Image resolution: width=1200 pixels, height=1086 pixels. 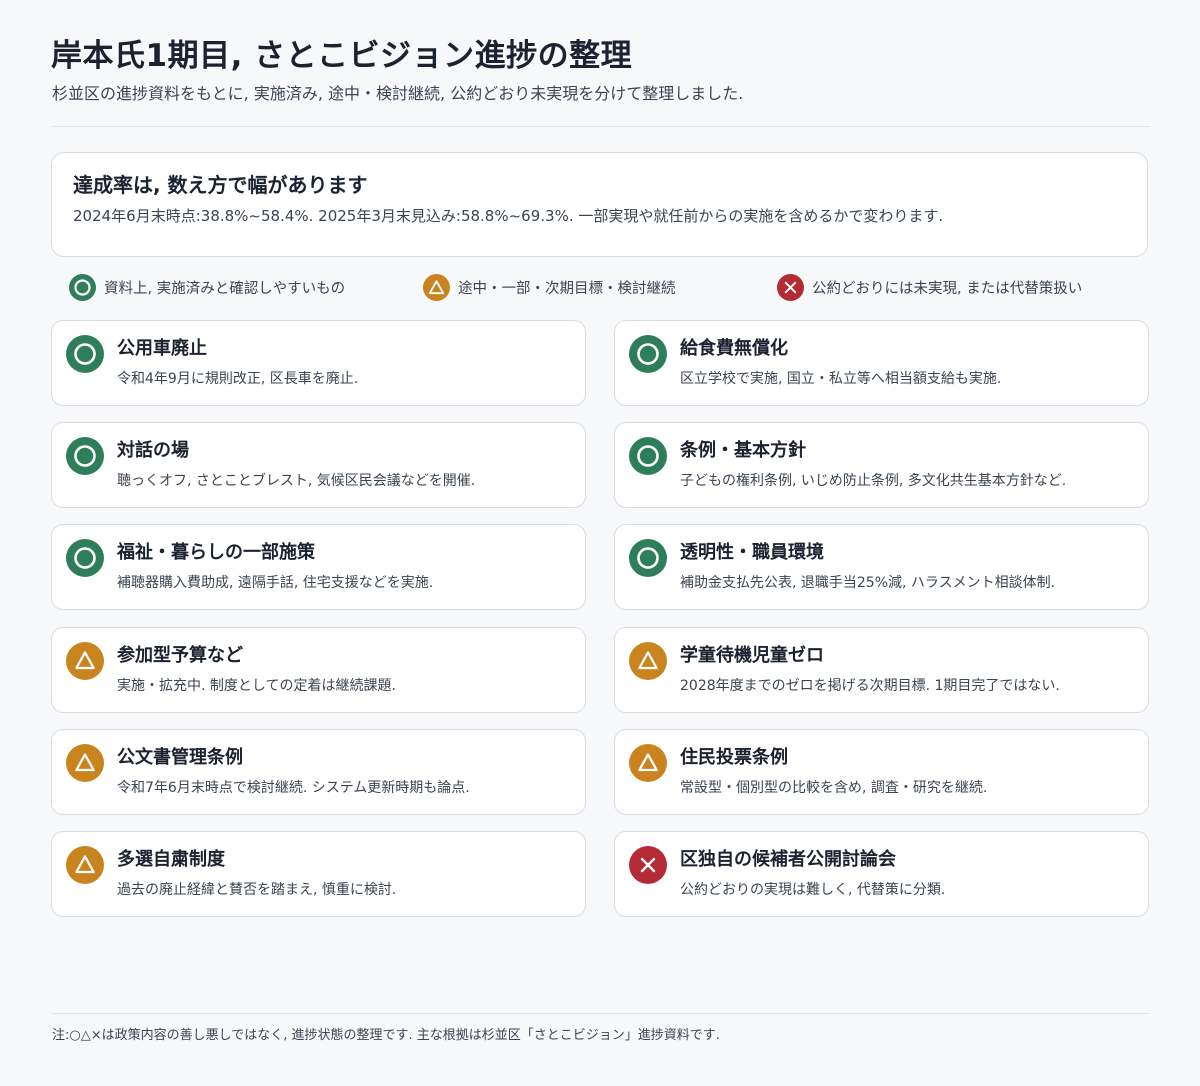 I want to click on legend-label: 途中・一部・次期目標・検討継続, so click(x=567, y=288).